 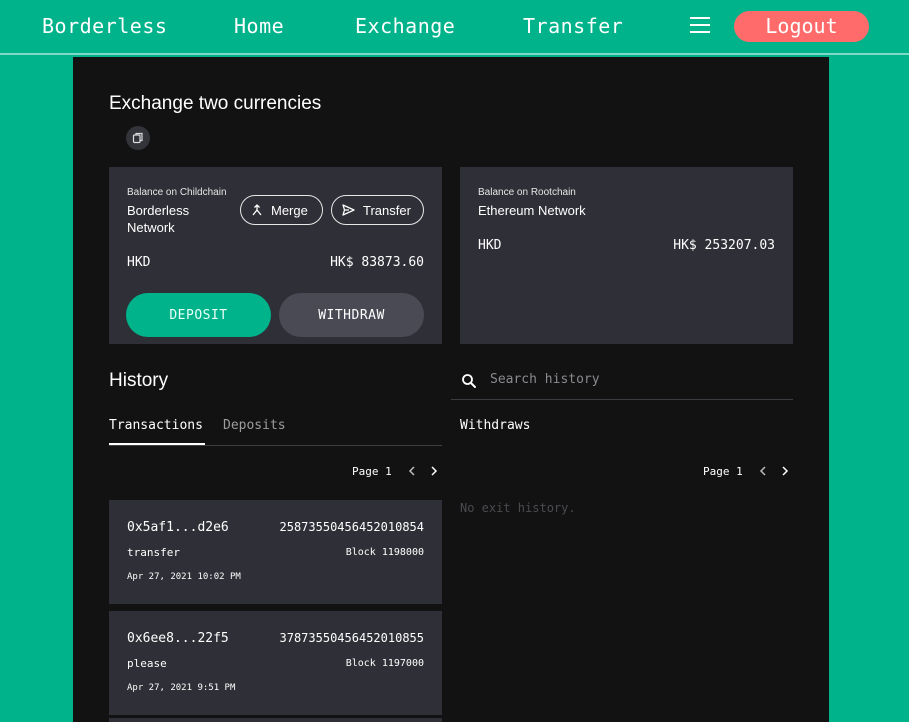 I want to click on history-tabs: Transactions Deposits, so click(x=275, y=427).